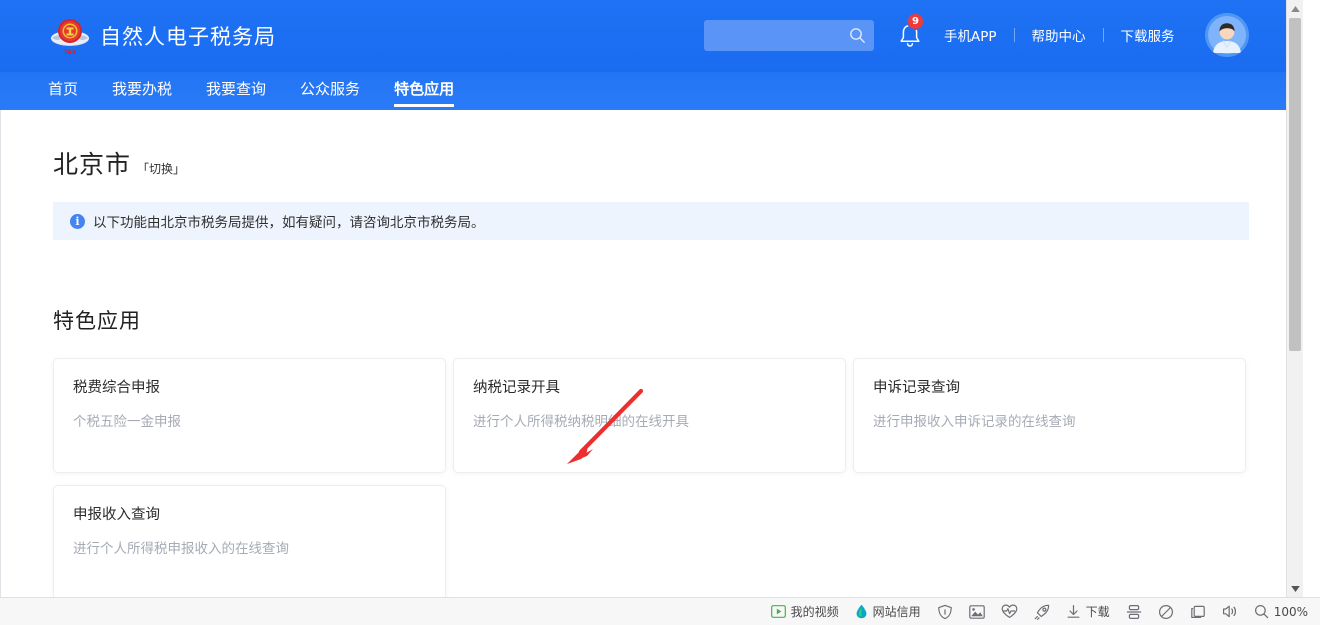 The width and height of the screenshot is (1320, 625). I want to click on scroll-down-button, so click(1295, 588).